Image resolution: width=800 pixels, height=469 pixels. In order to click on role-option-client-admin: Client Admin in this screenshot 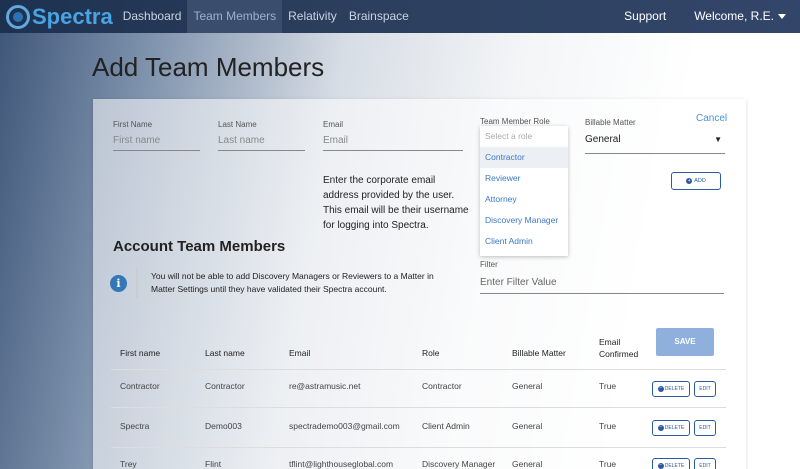, I will do `click(524, 241)`.